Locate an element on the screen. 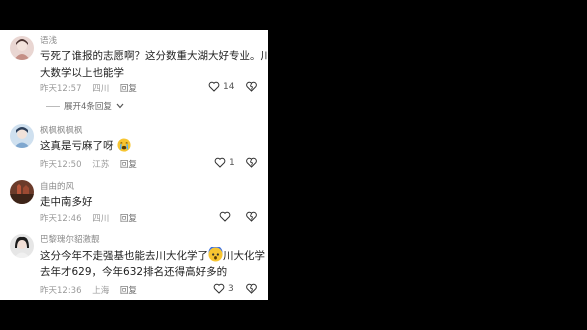 The width and height of the screenshot is (587, 330). comment-text-content: 川大化学 is located at coordinates (244, 256).